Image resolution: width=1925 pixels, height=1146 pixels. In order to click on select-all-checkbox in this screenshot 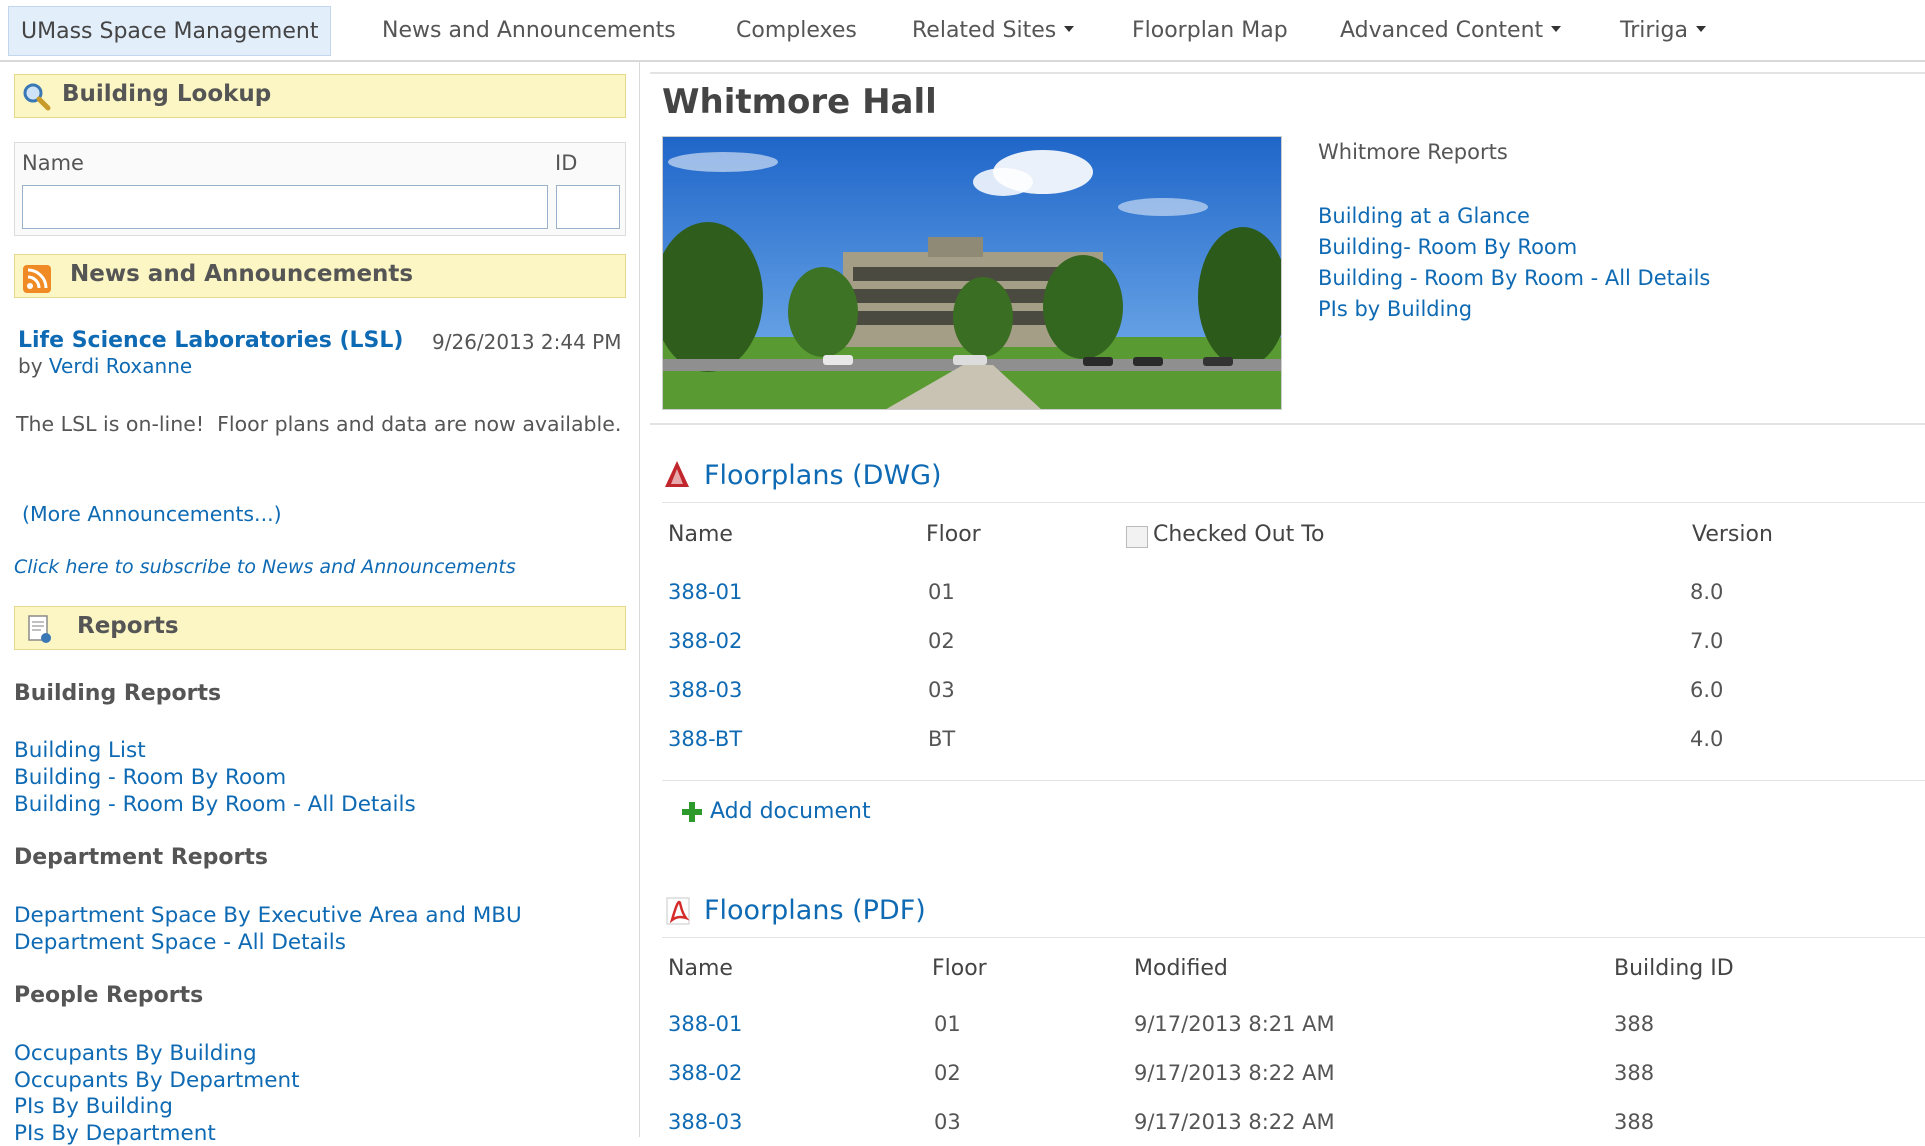, I will do `click(1137, 537)`.